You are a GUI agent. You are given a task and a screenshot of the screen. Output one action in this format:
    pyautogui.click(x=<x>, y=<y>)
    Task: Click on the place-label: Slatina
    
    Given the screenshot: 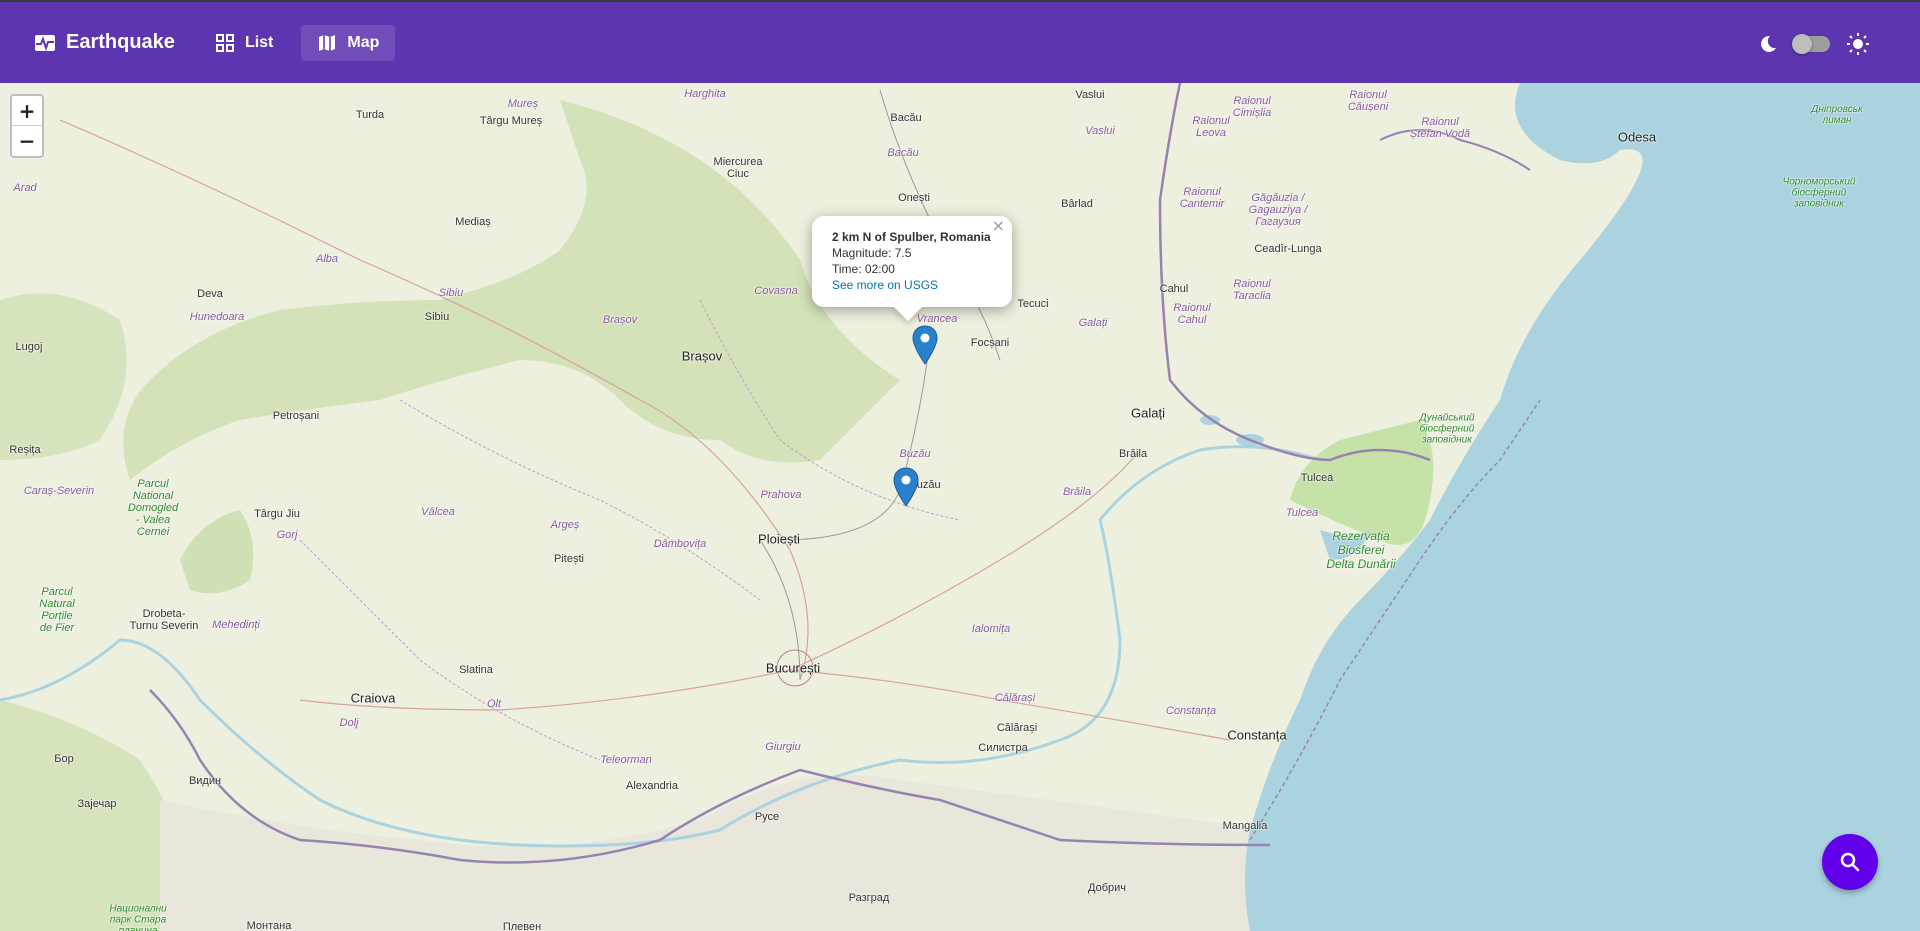 What is the action you would take?
    pyautogui.click(x=476, y=670)
    